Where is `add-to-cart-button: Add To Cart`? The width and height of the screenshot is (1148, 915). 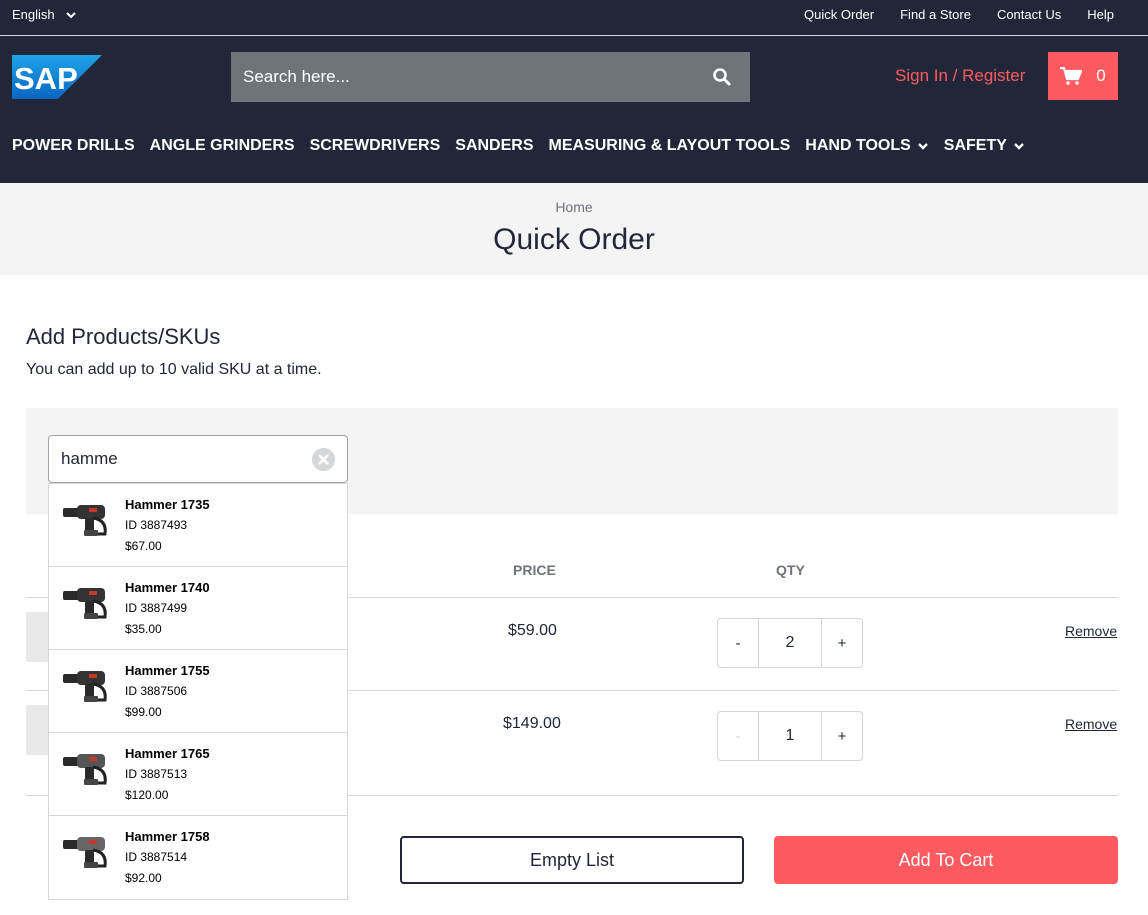
add-to-cart-button: Add To Cart is located at coordinates (946, 860).